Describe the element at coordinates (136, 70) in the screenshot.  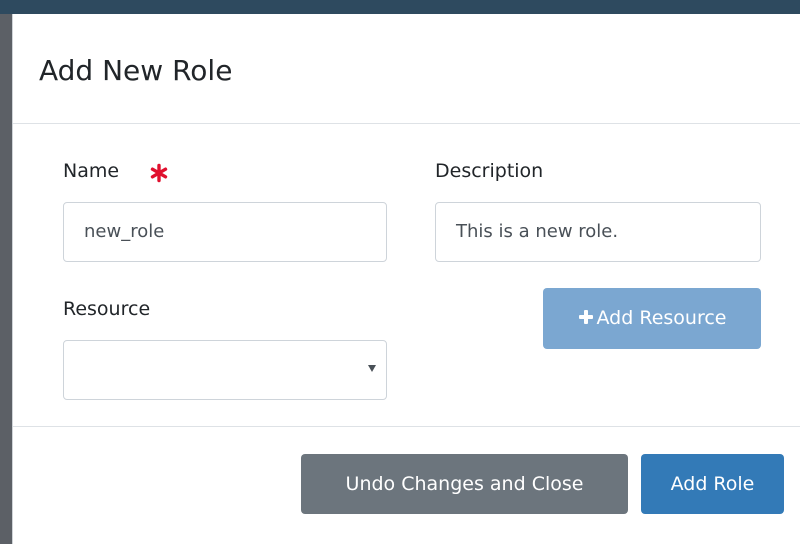
I see `modal-title: Add New Role` at that location.